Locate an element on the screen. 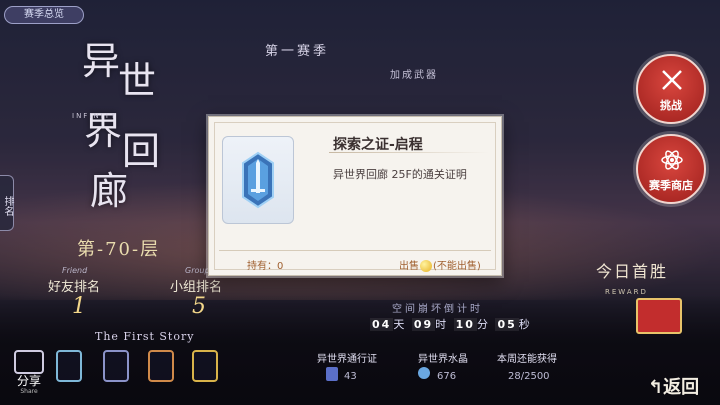 Image resolution: width=720 pixels, height=405 pixels. modal-divider is located at coordinates (355, 250).